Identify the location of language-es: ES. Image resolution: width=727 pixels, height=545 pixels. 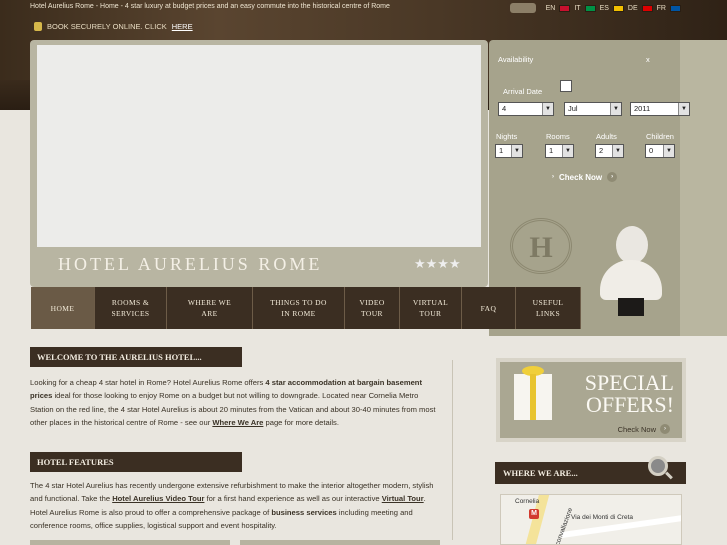
(604, 8).